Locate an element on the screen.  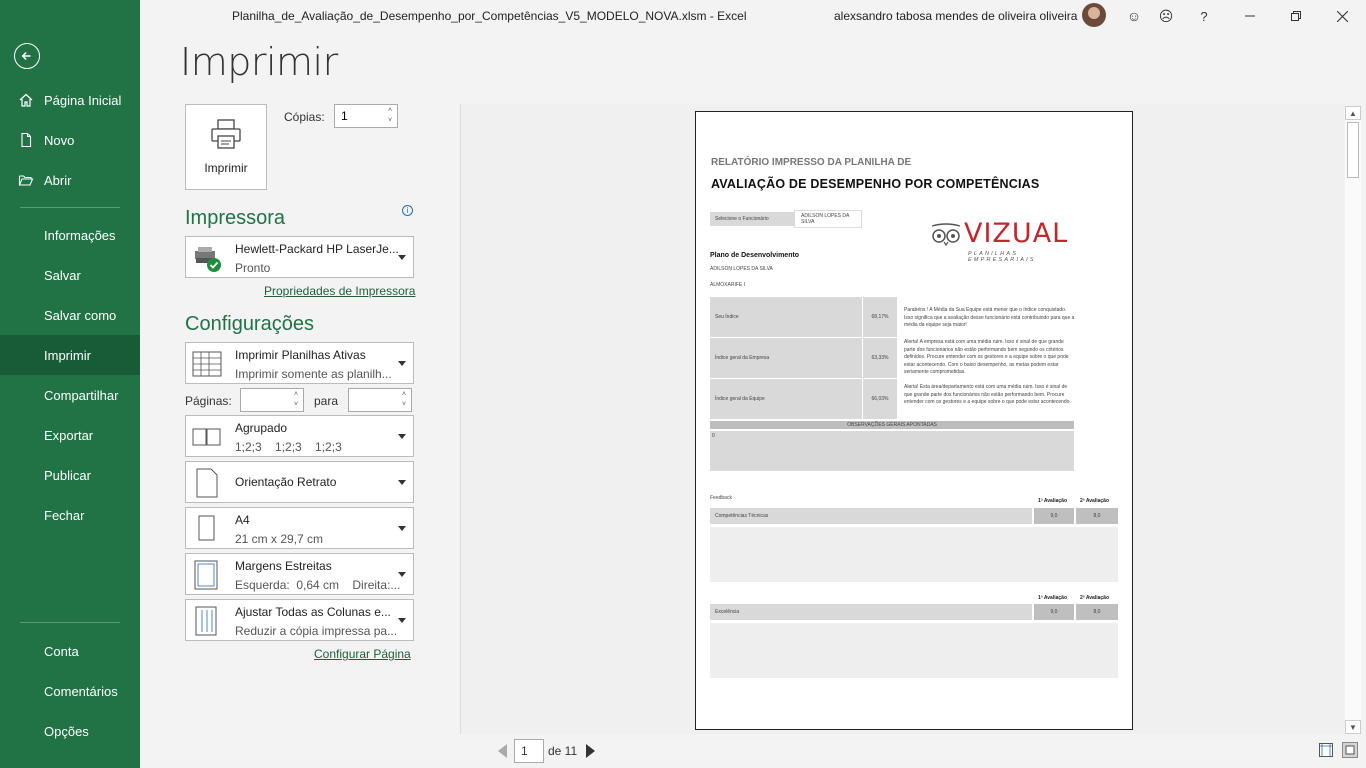
sidebar-item-share: Compartilhar is located at coordinates (70, 395).